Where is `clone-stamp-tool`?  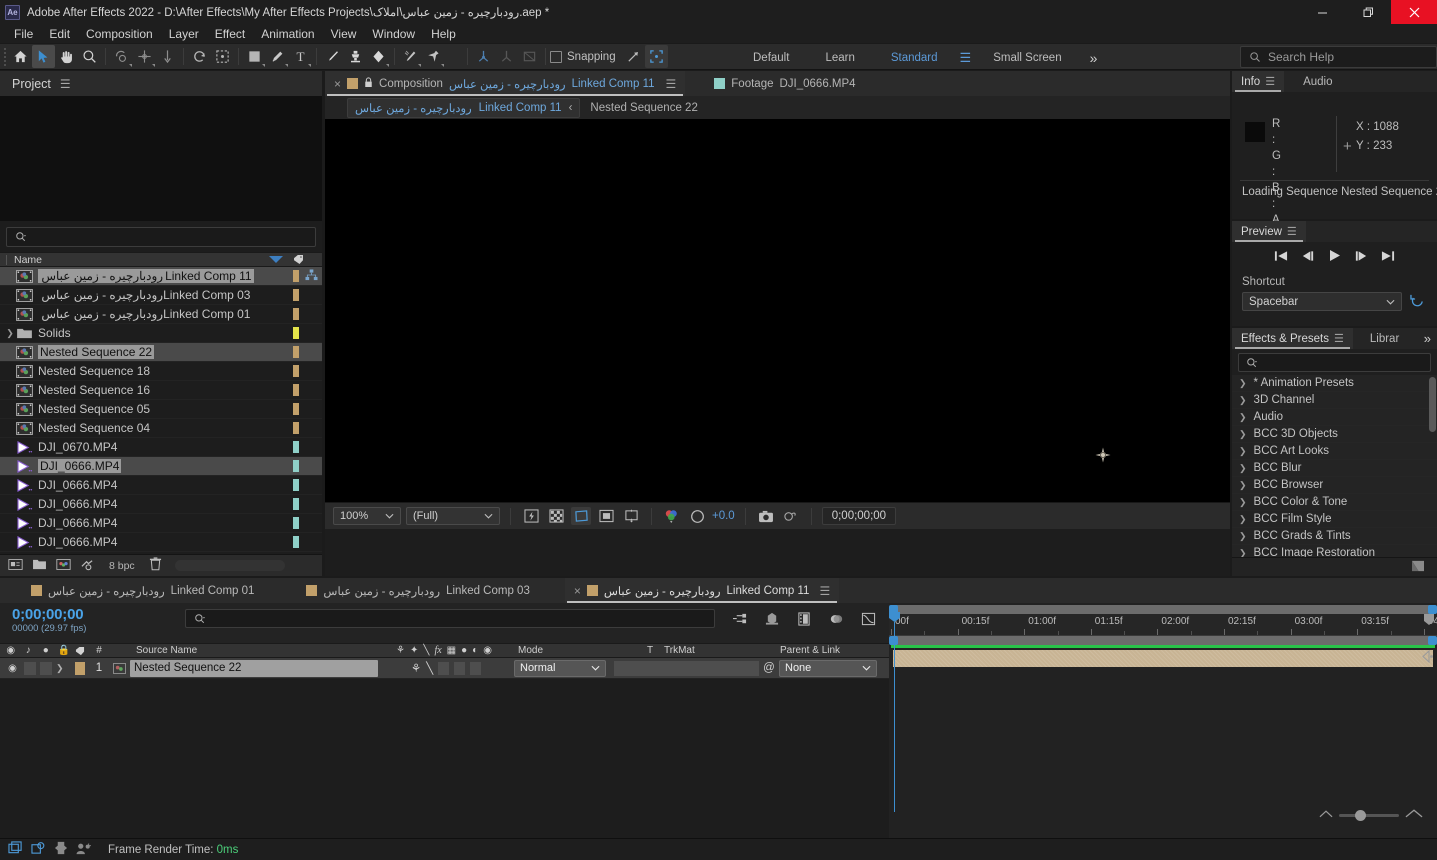 clone-stamp-tool is located at coordinates (355, 56).